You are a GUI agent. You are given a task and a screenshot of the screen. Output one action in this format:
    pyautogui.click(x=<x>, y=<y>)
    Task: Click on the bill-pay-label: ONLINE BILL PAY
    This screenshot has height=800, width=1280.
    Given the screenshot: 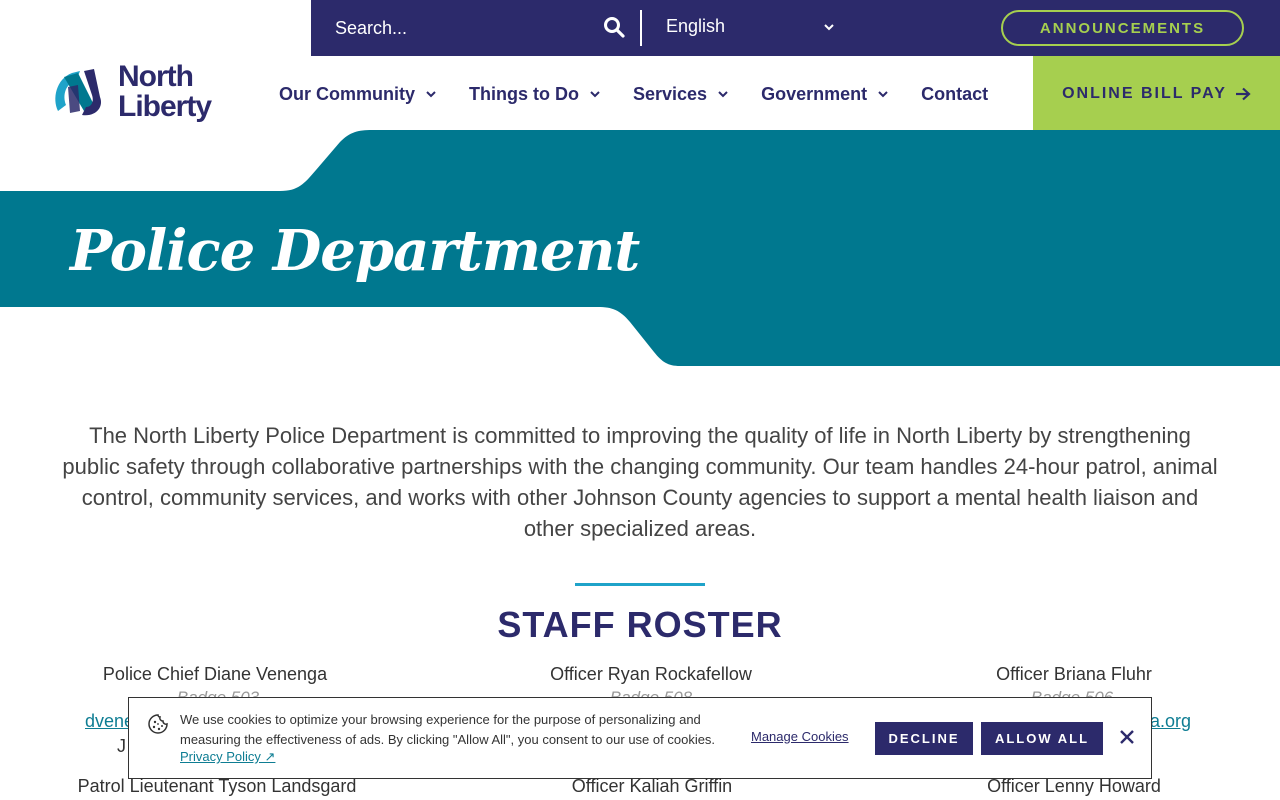 What is the action you would take?
    pyautogui.click(x=1144, y=93)
    